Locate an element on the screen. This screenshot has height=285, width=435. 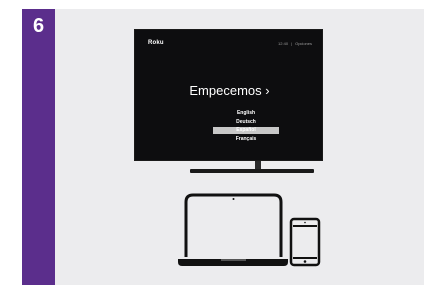
smartphone-icon is located at coordinates (305, 242).